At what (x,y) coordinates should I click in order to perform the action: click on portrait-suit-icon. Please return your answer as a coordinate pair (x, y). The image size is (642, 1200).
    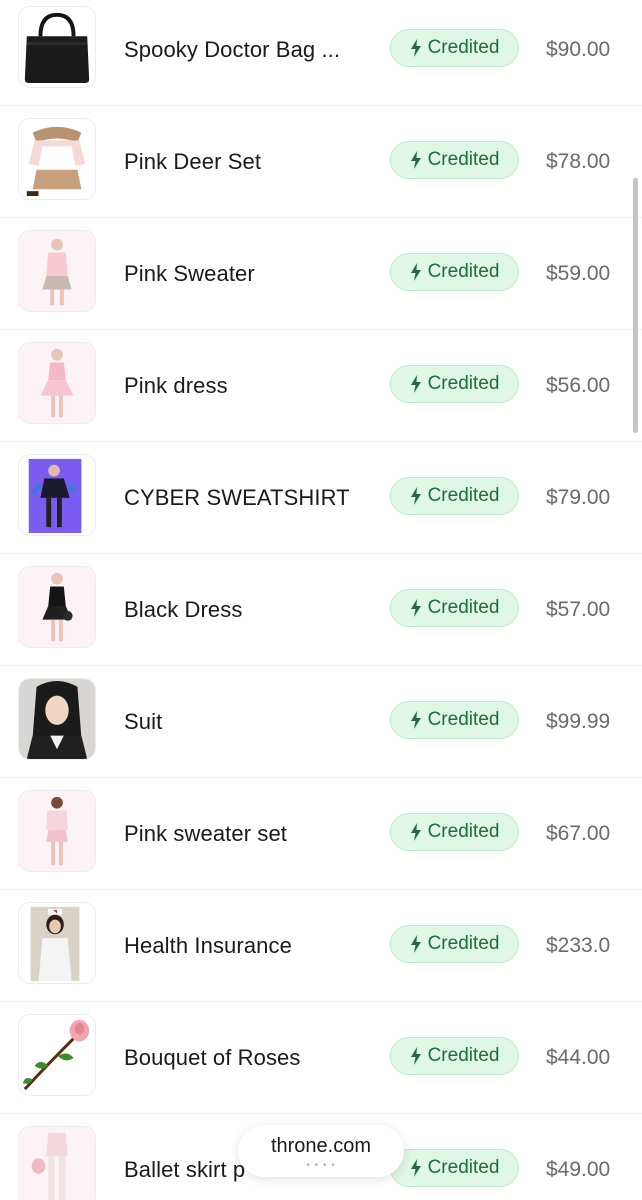
    Looking at the image, I should click on (57, 719).